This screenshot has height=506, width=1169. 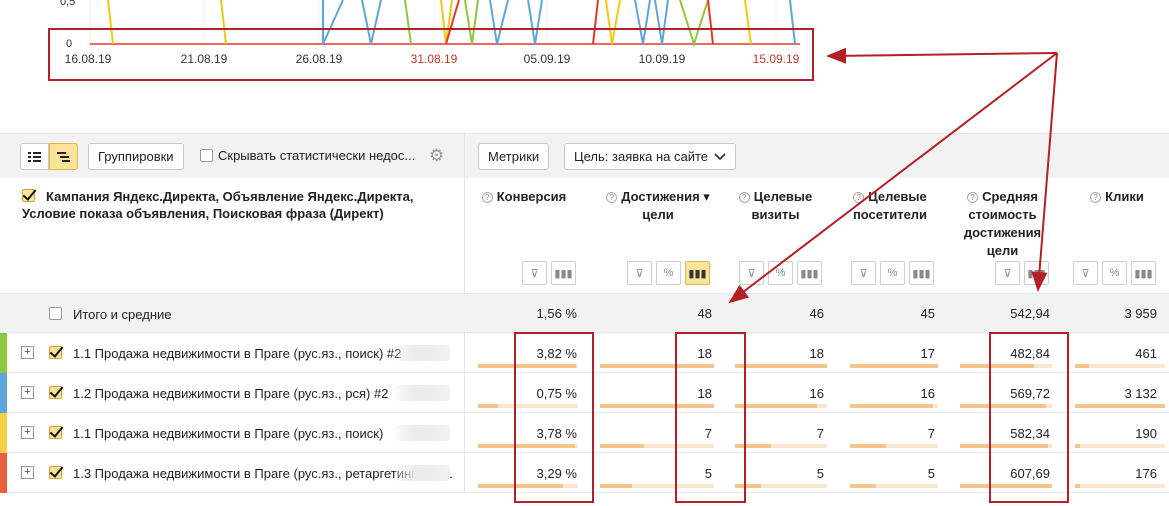 I want to click on x-tick-label: 15.09.19, so click(x=776, y=59).